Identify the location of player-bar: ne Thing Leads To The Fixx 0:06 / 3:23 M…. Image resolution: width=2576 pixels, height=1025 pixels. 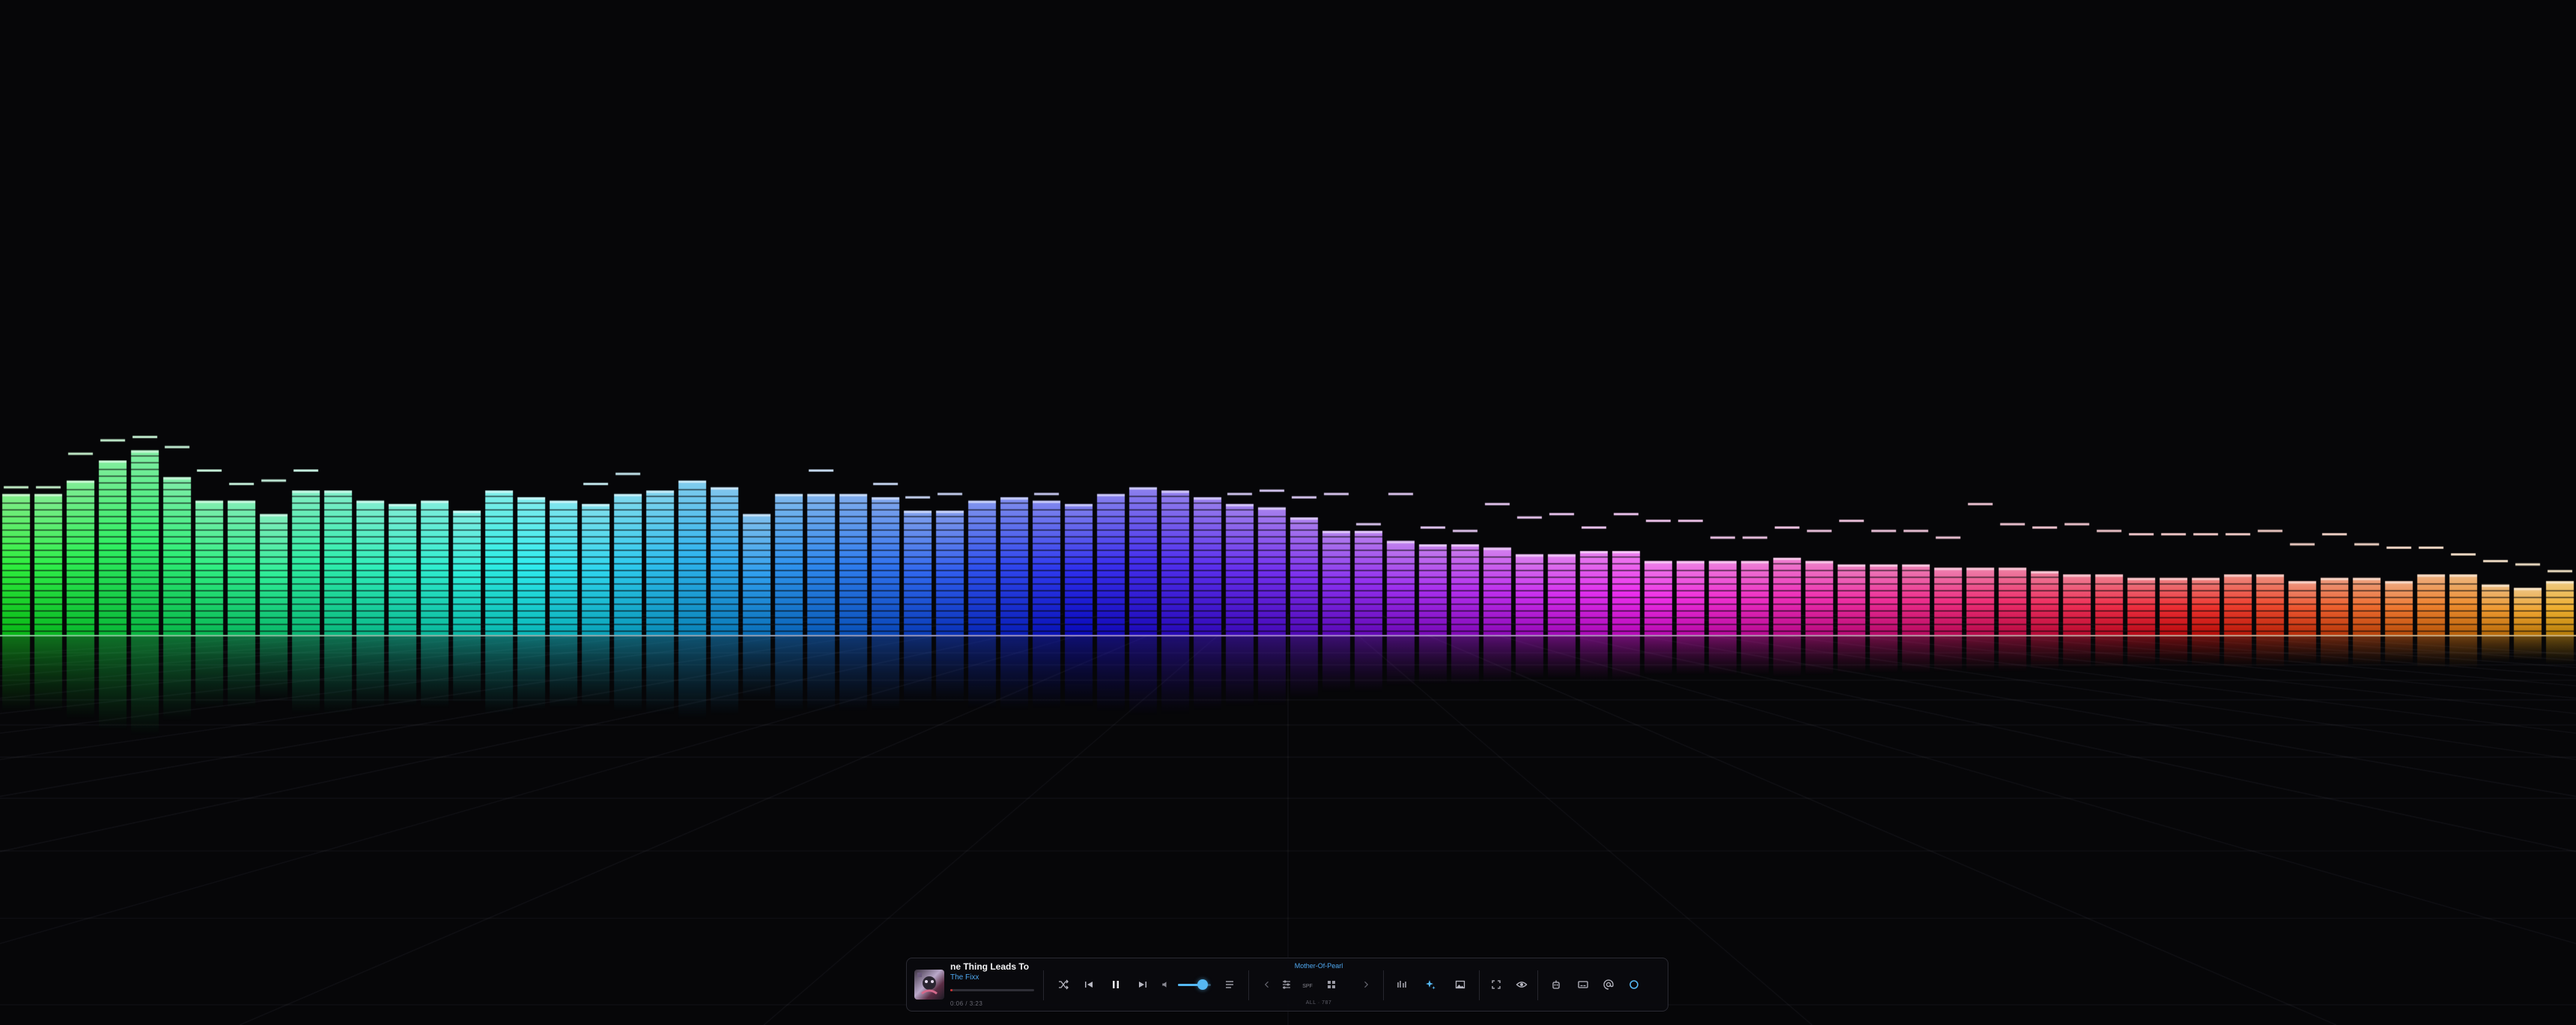
(1287, 985).